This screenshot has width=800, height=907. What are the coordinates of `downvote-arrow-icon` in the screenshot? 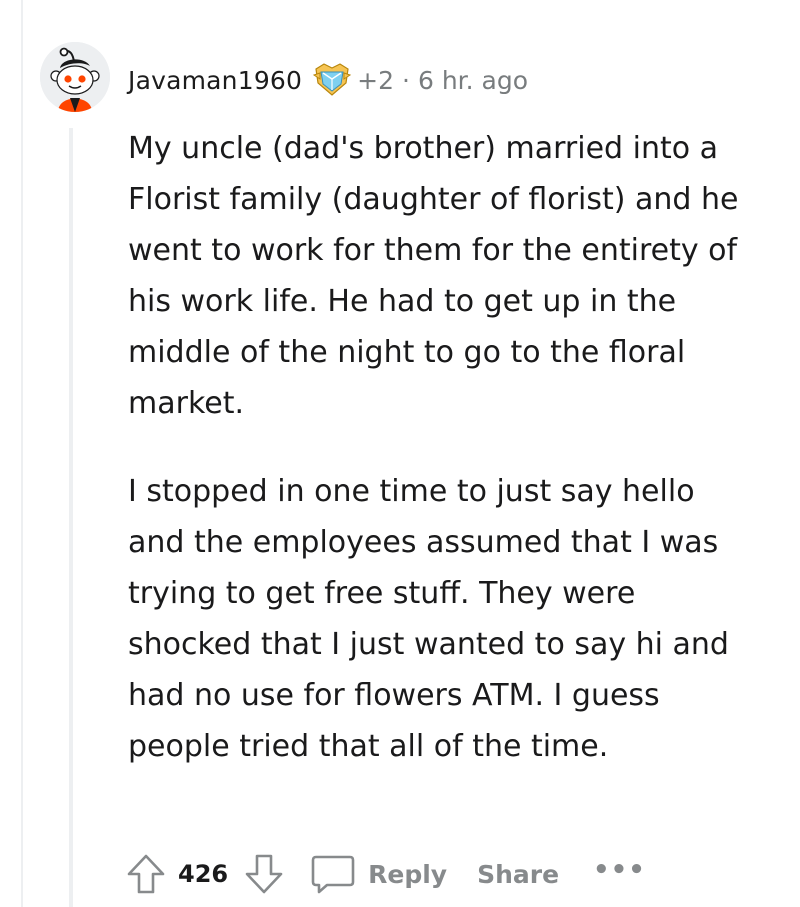 It's located at (264, 874).